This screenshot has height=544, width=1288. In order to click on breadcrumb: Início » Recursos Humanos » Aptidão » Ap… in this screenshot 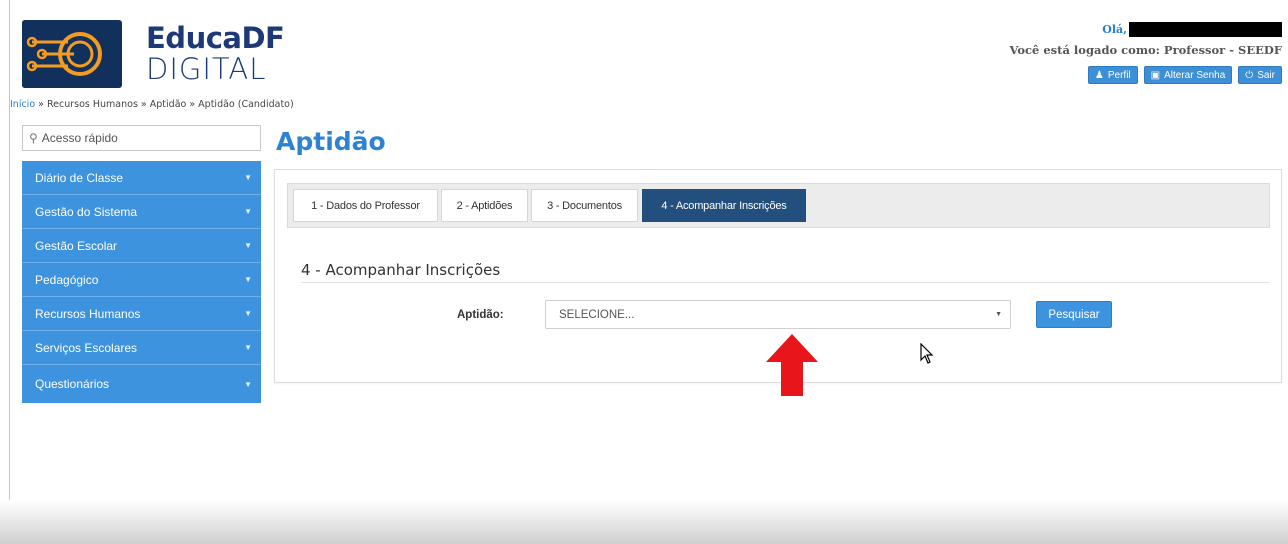, I will do `click(152, 104)`.